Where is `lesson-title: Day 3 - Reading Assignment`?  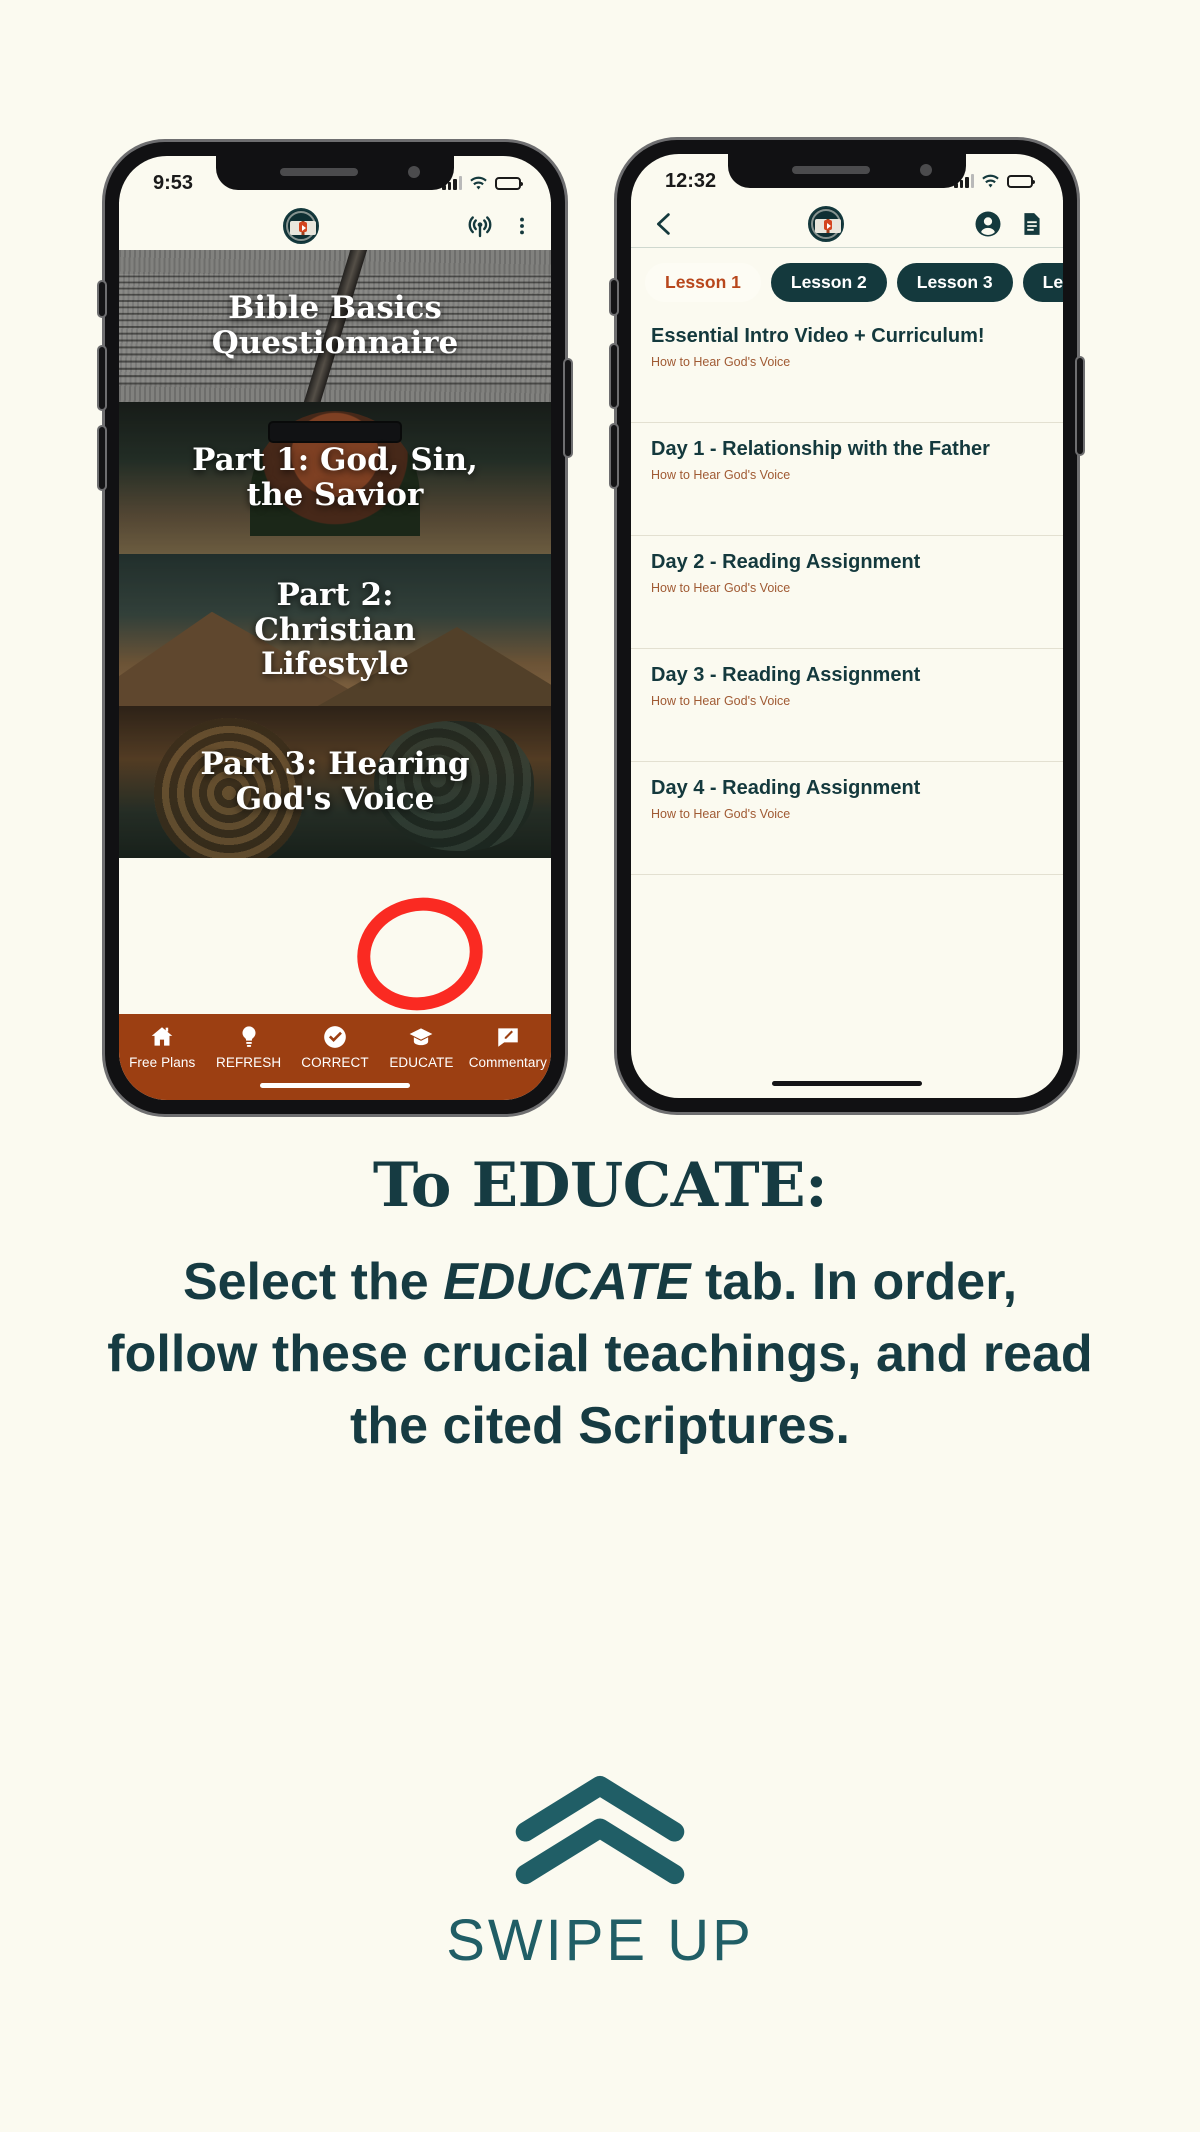
lesson-title: Day 3 - Reading Assignment is located at coordinates (786, 675).